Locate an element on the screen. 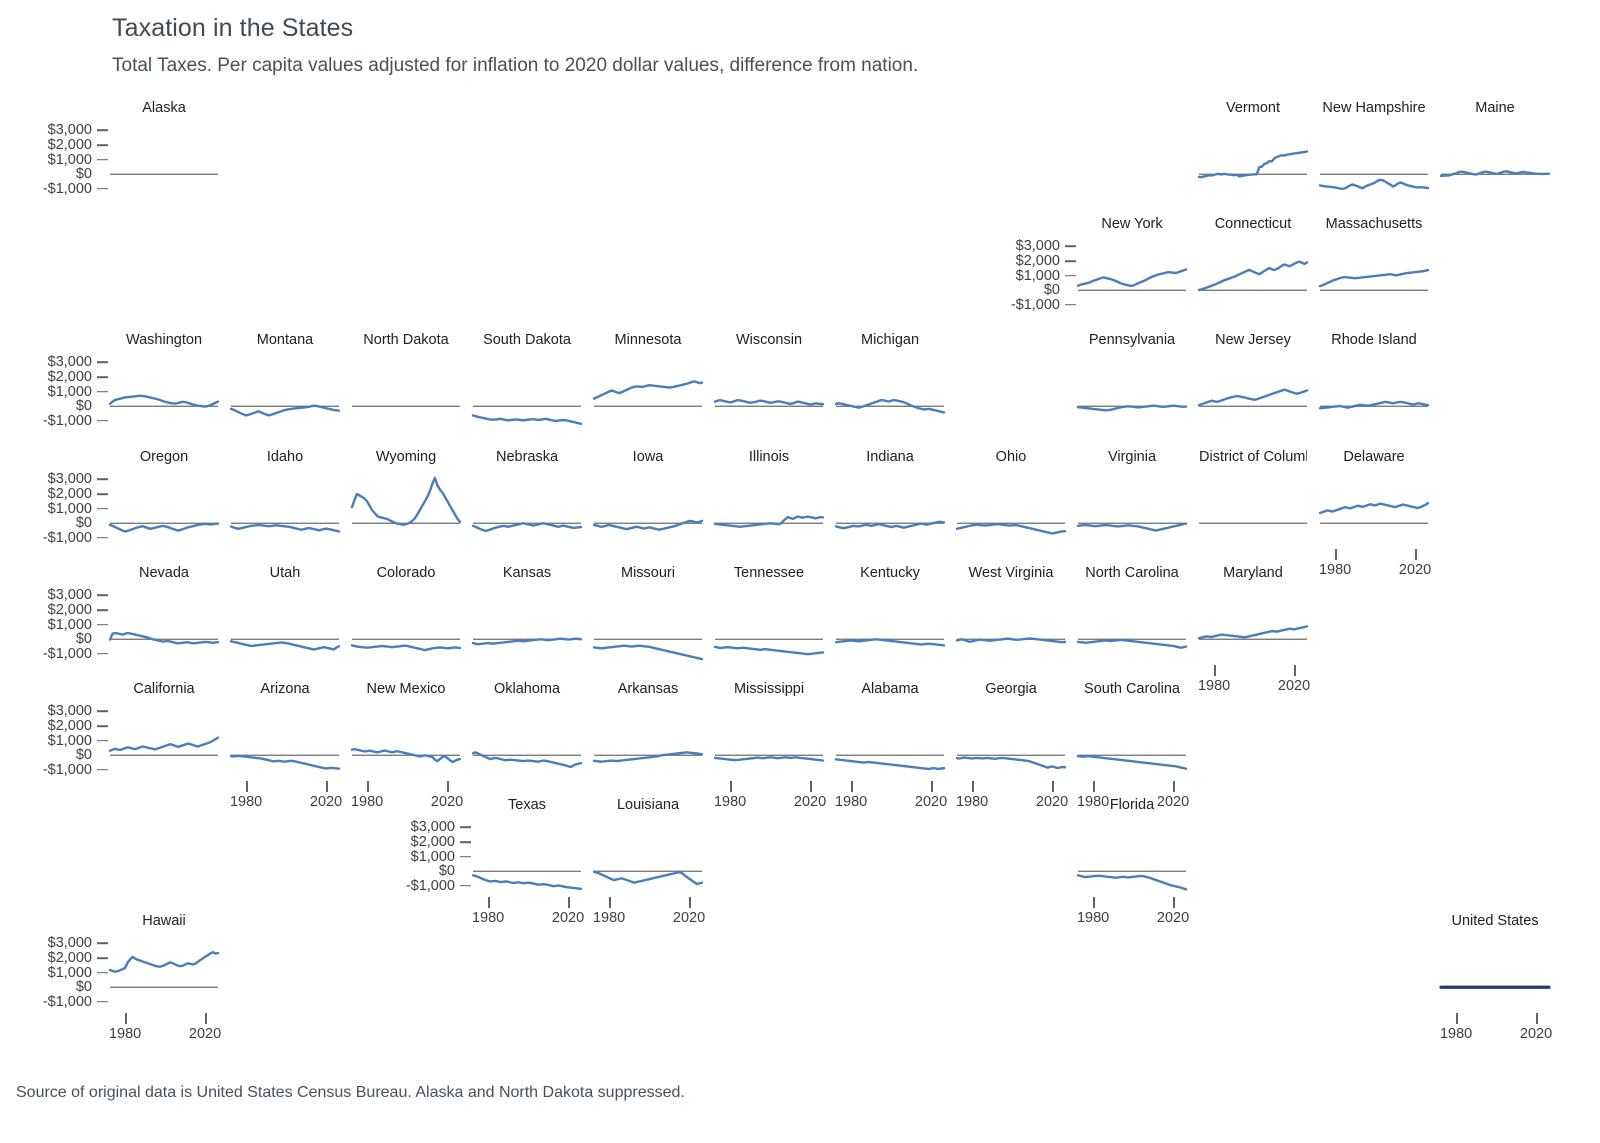 The width and height of the screenshot is (1600, 1143). panel-title: District of Columb is located at coordinates (1253, 457).